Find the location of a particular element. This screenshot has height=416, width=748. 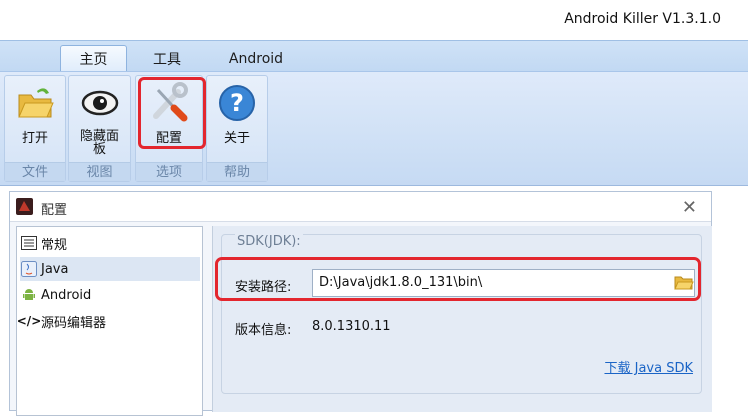

dialog-titlebar: 配置 ✕ is located at coordinates (360, 207).